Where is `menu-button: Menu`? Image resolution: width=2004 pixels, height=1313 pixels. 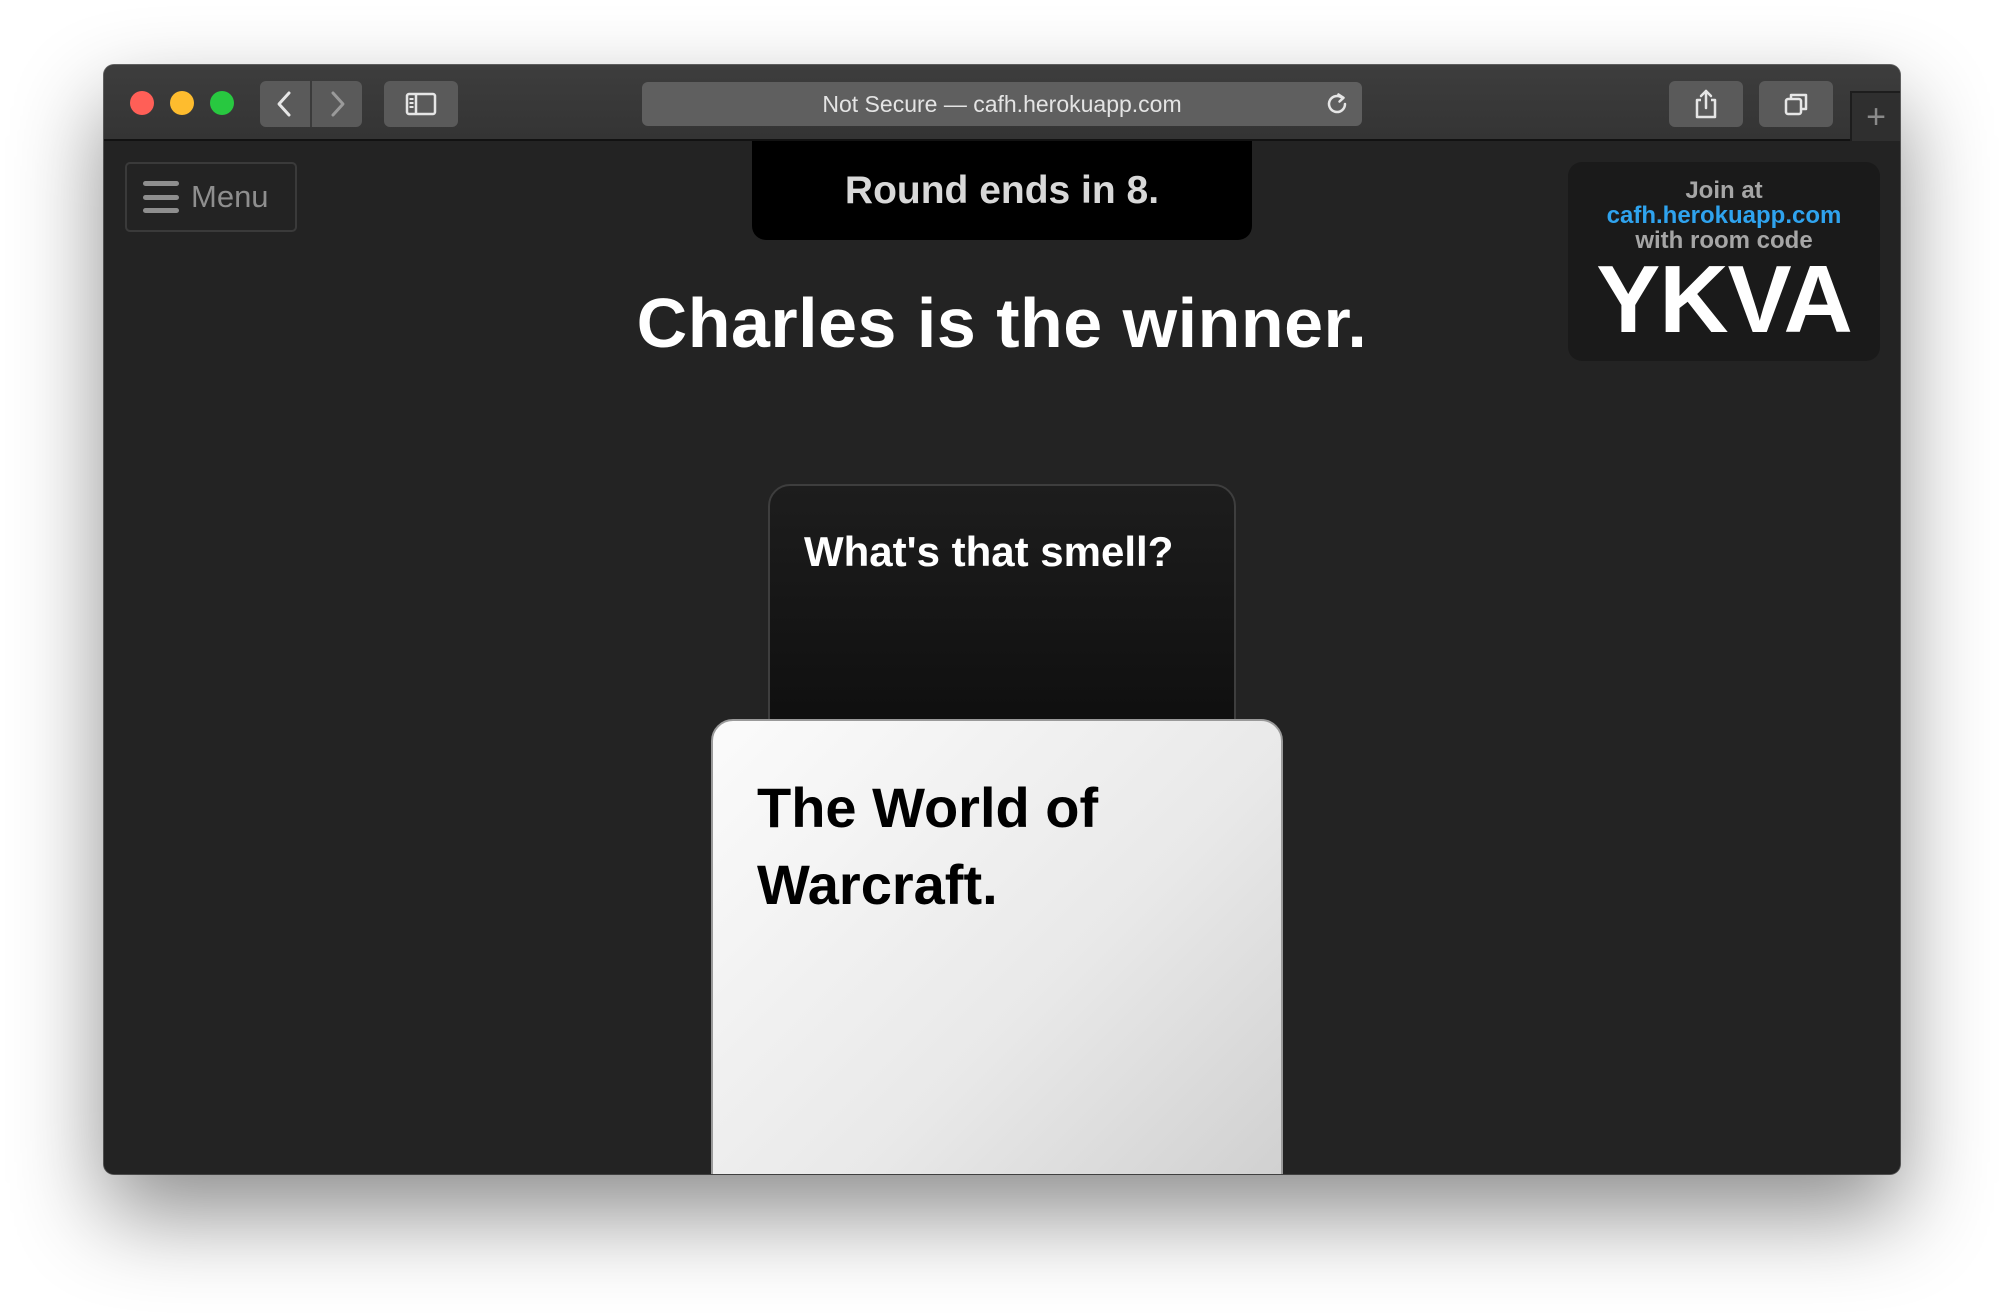 menu-button: Menu is located at coordinates (211, 197).